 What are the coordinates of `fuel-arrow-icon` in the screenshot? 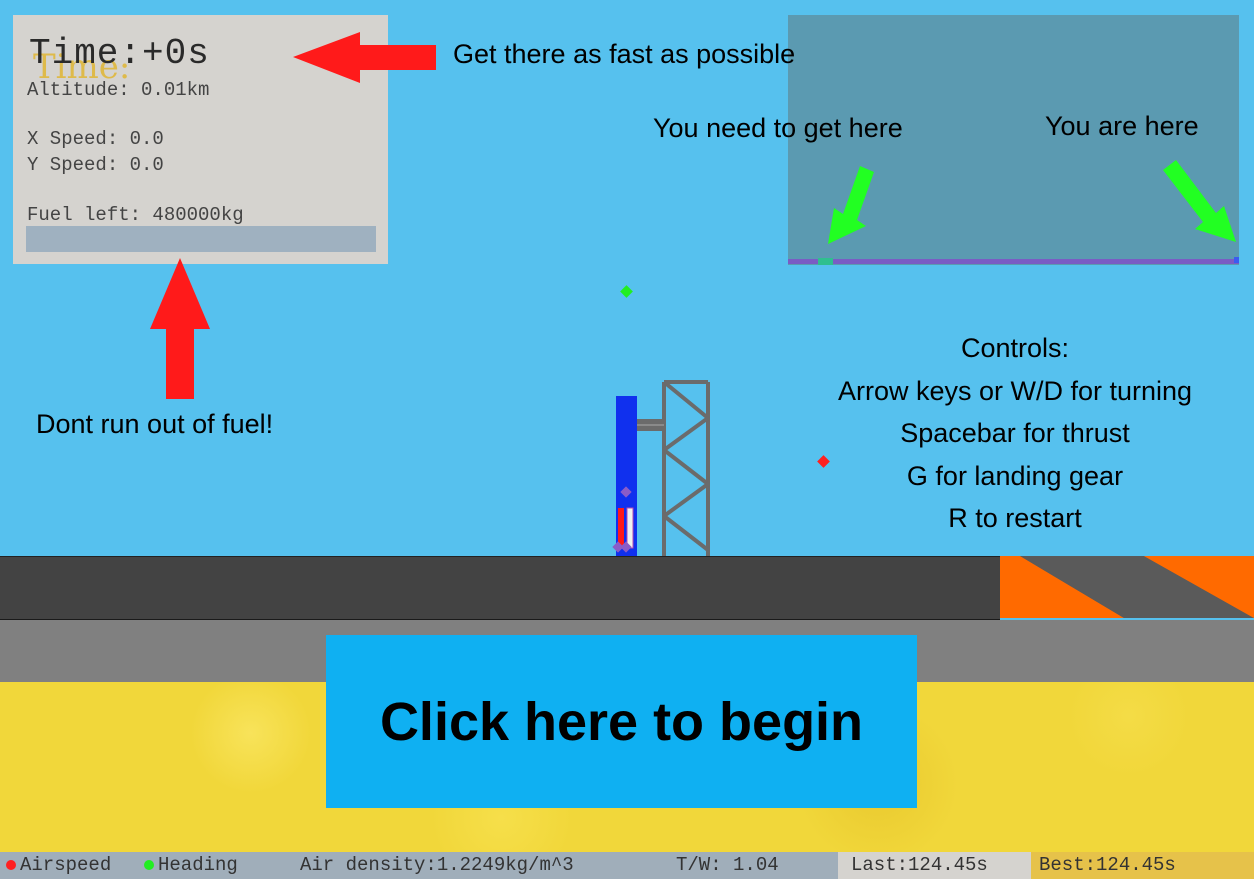 It's located at (180, 328).